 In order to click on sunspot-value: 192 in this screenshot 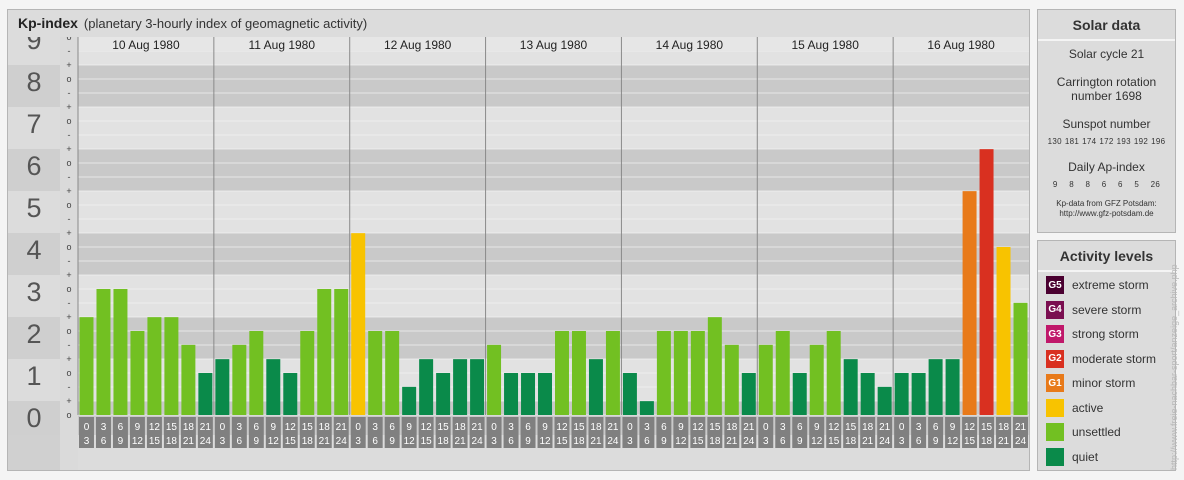, I will do `click(1141, 141)`.